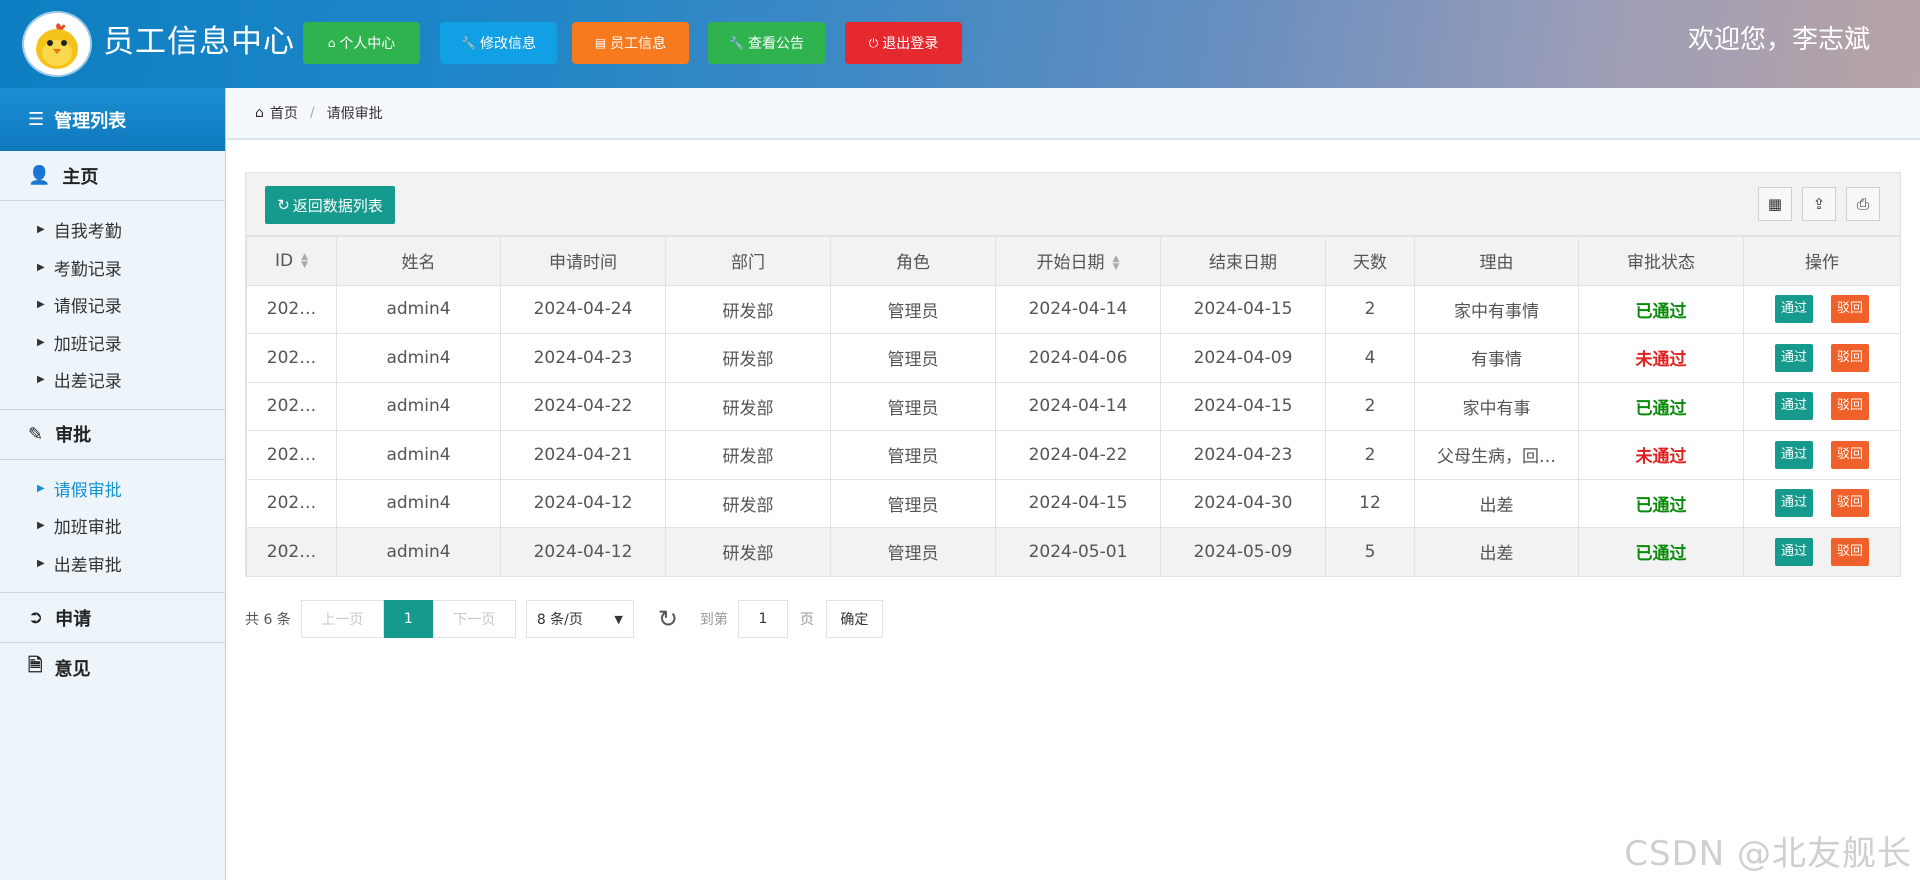 This screenshot has width=1920, height=880. I want to click on circle-arrow-icon: ➲, so click(36, 617).